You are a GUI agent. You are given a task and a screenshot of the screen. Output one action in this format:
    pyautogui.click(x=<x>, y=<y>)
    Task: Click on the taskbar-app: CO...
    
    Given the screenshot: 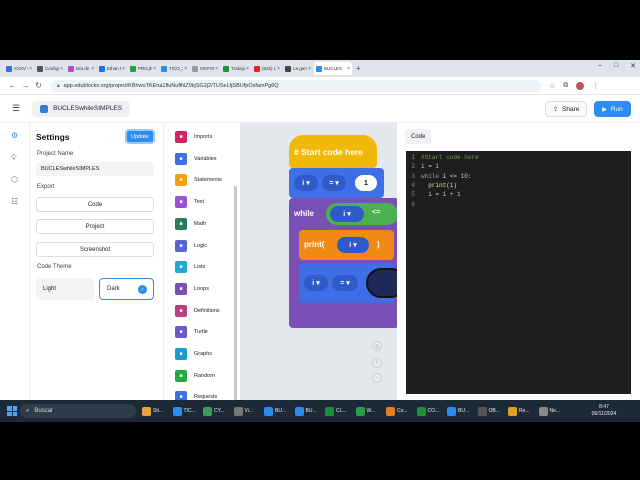 What is the action you would take?
    pyautogui.click(x=427, y=411)
    